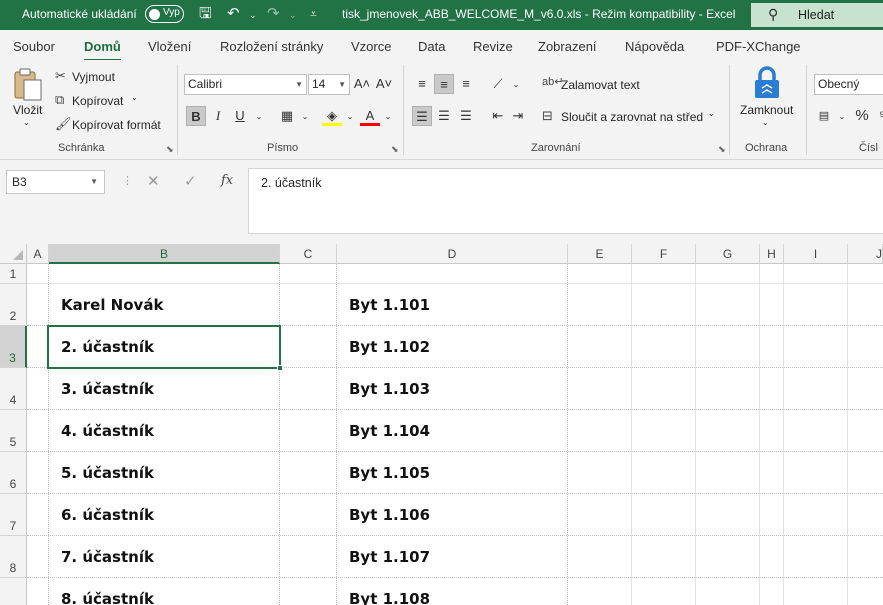  I want to click on row-header-7: 7, so click(13, 515).